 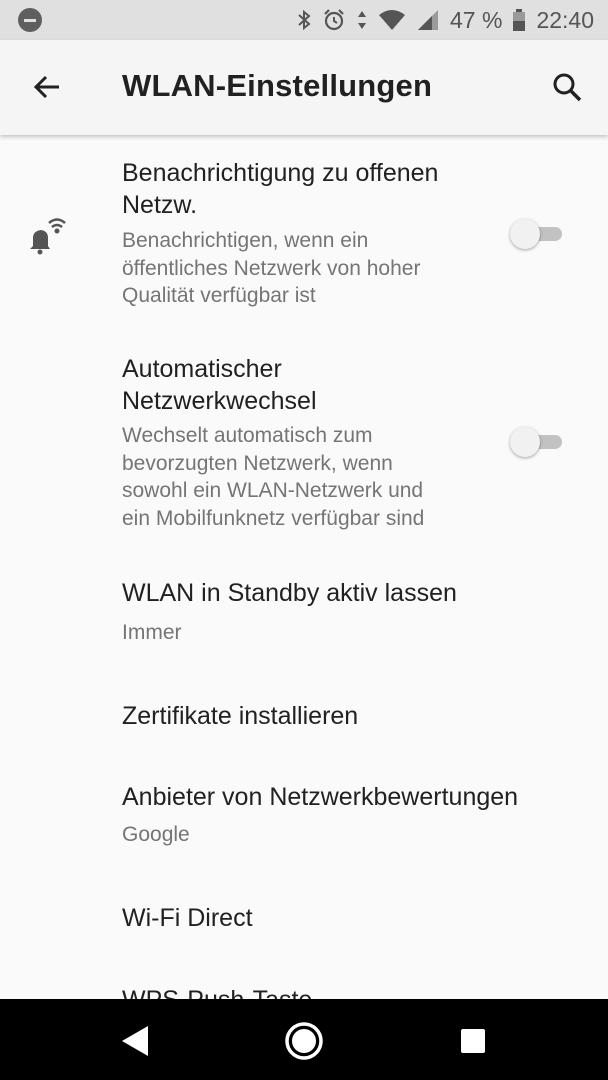 What do you see at coordinates (273, 490) in the screenshot?
I see `setting-summary-line: sowohl ein WLAN-Netzwerk und` at bounding box center [273, 490].